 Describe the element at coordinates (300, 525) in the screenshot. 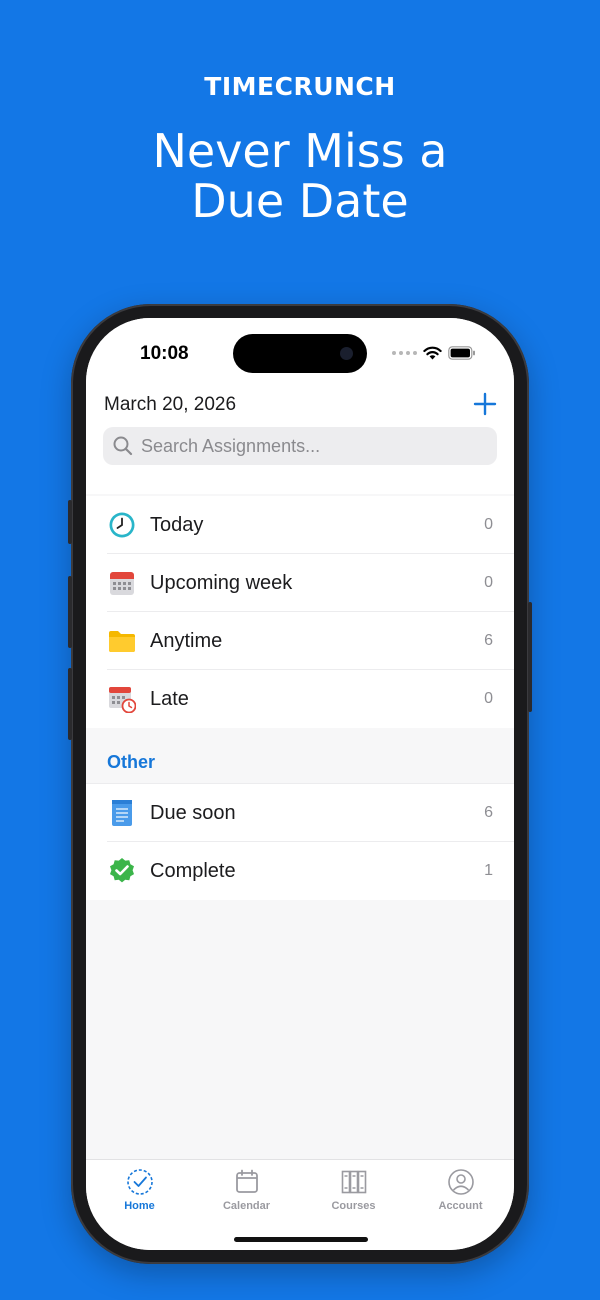

I see `list-item-today: Today 0` at that location.